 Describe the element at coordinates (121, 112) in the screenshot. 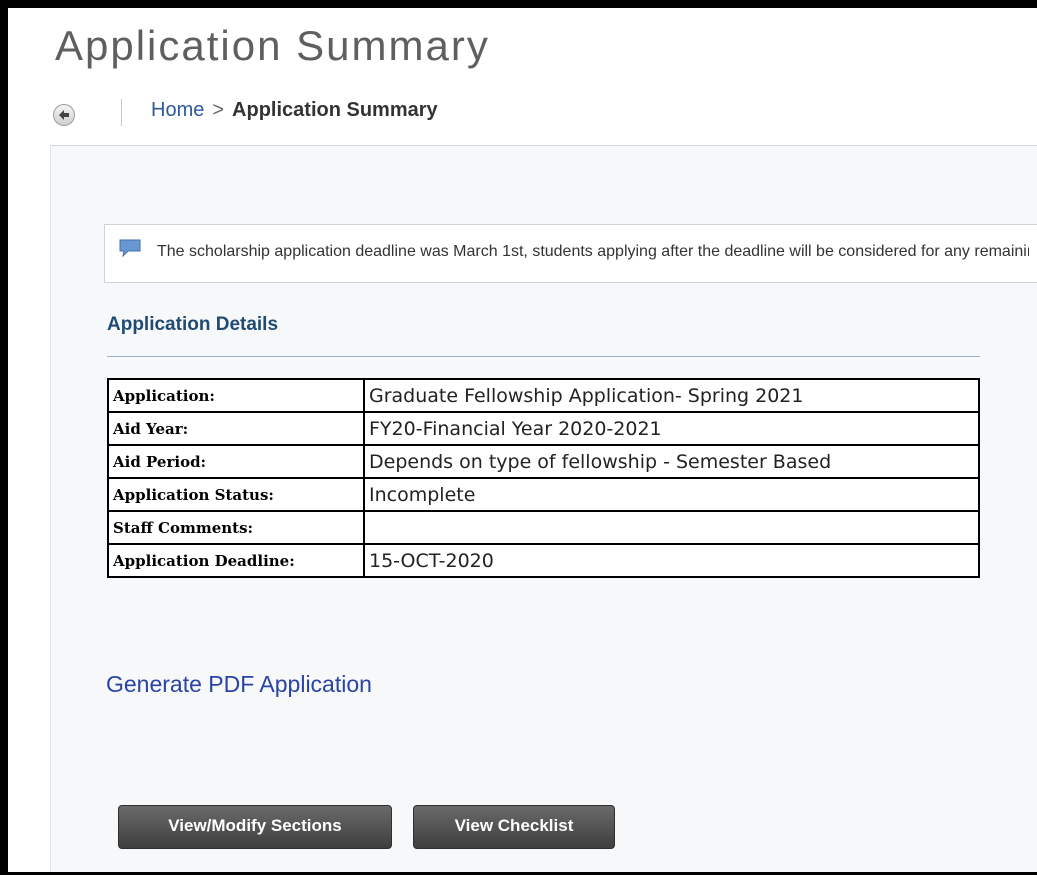

I see `breadcrumb-divider` at that location.